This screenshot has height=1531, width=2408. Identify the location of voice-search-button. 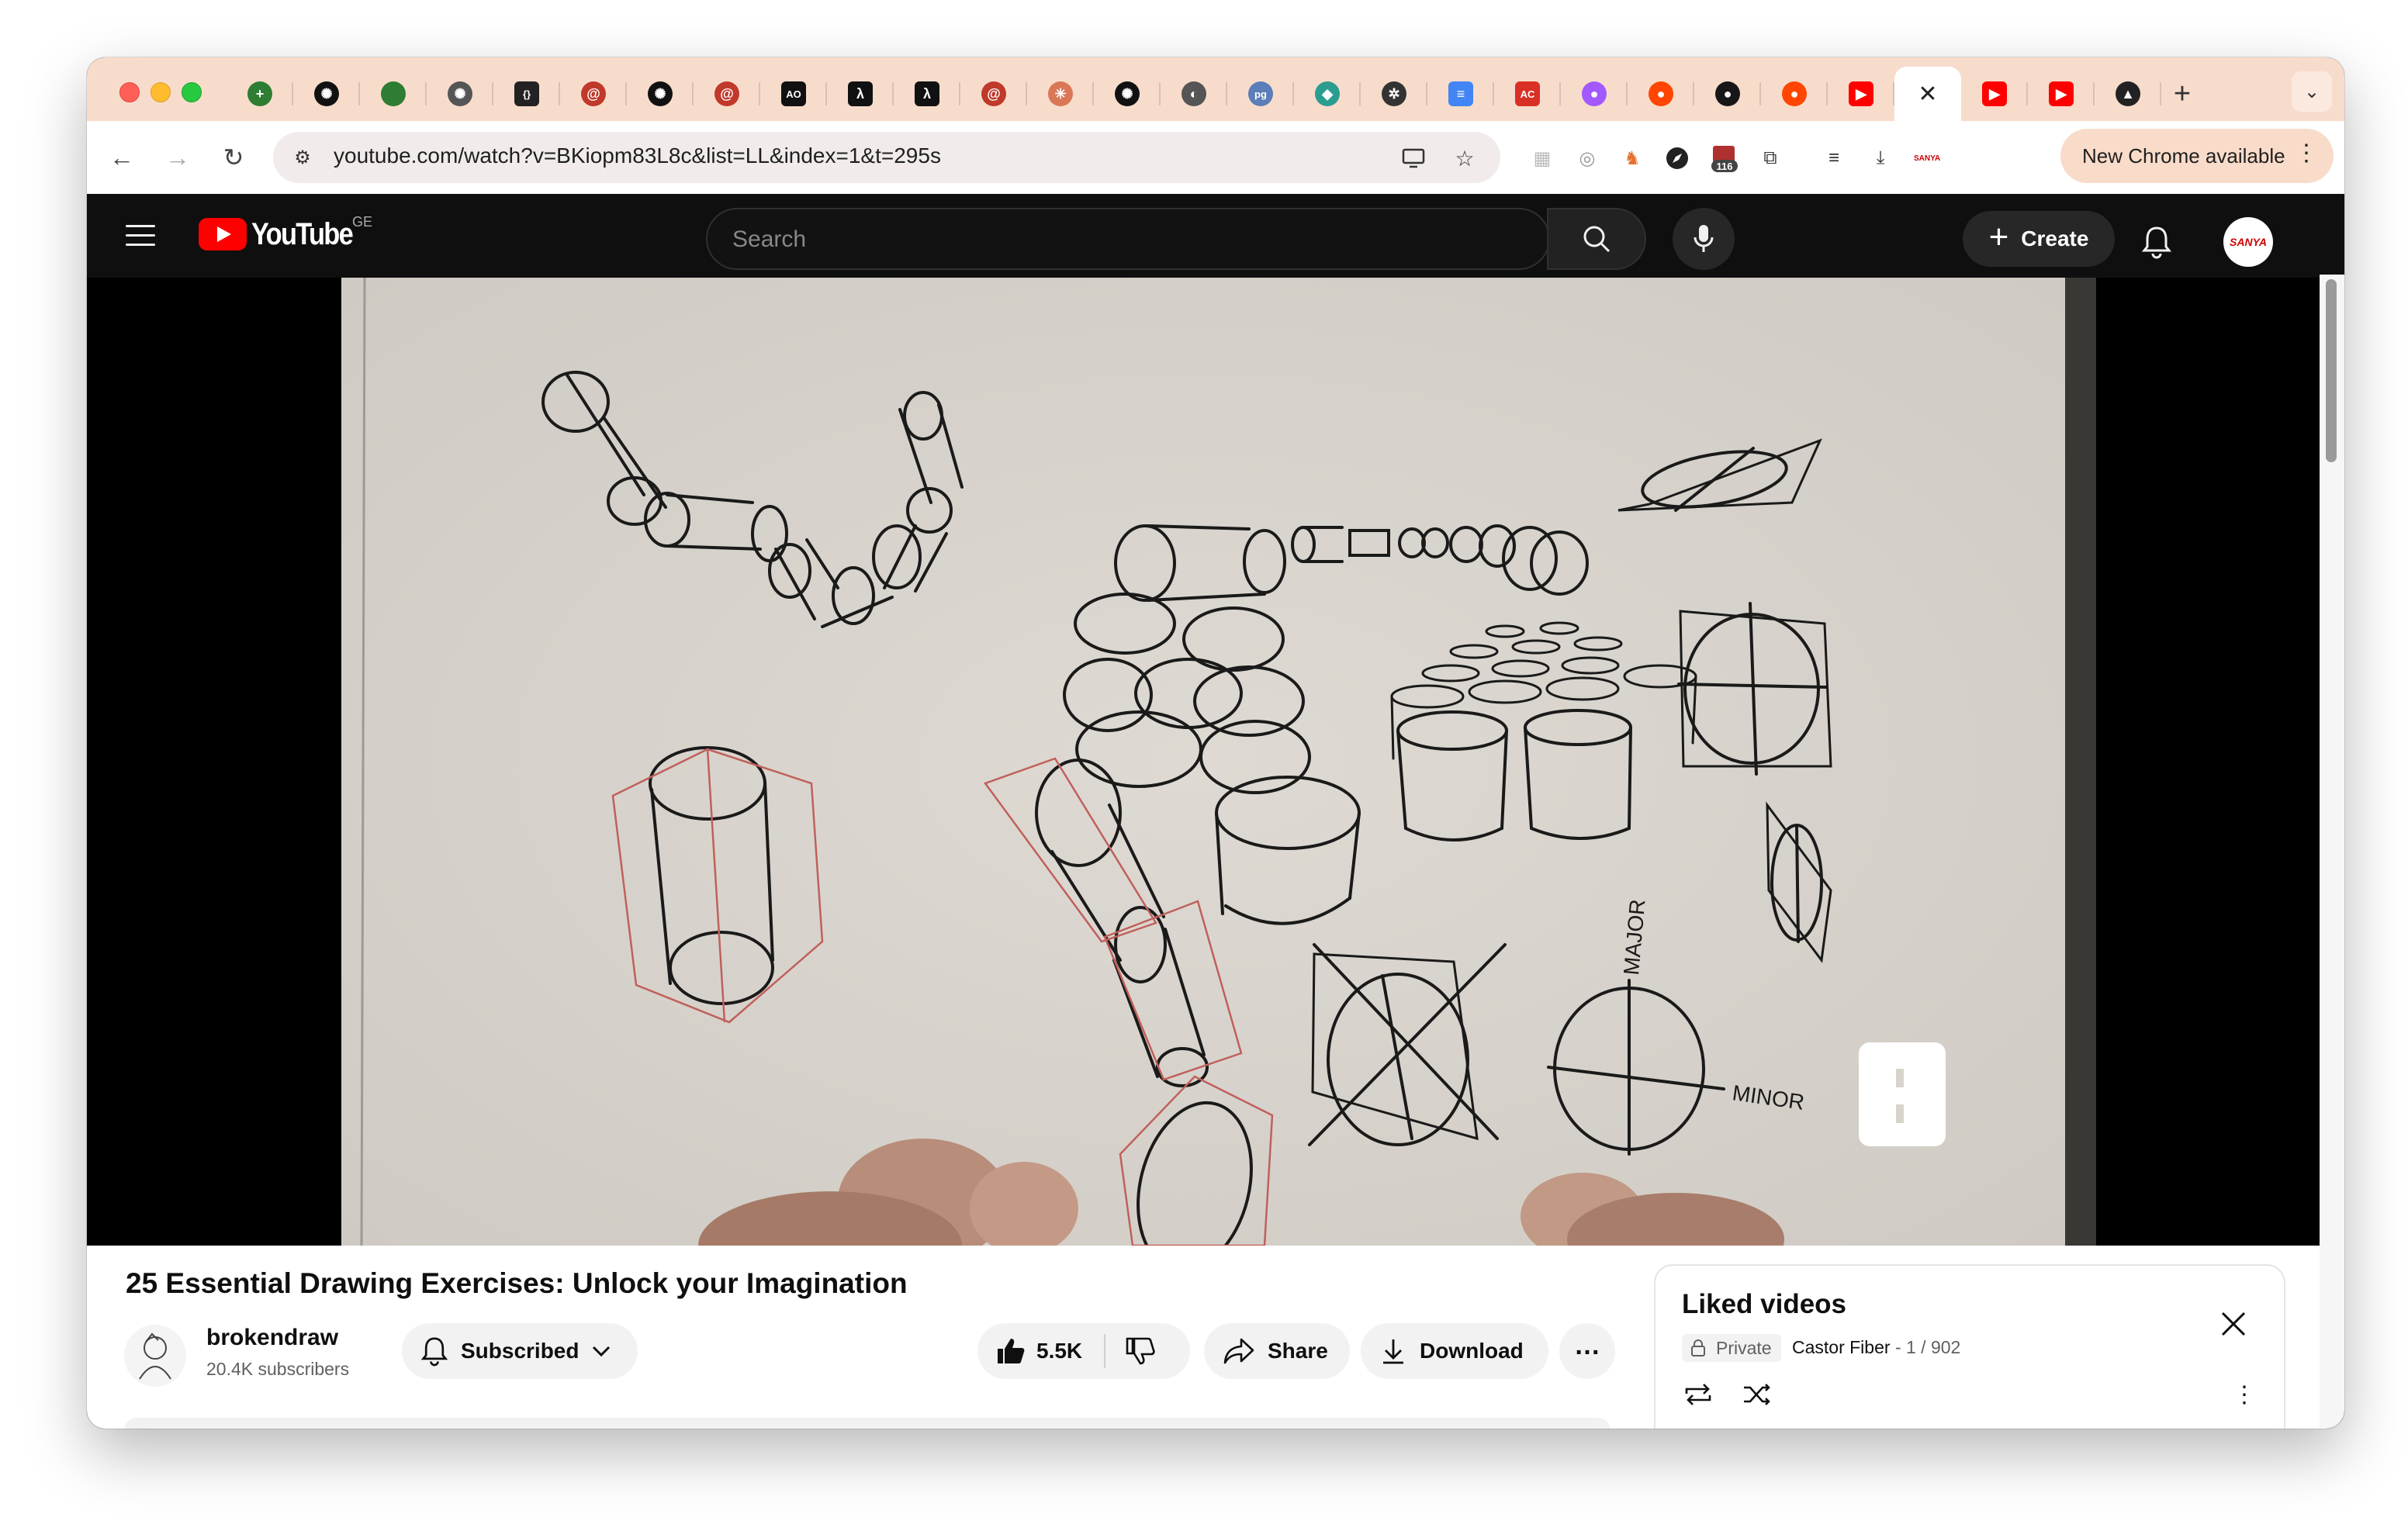
(1704, 239).